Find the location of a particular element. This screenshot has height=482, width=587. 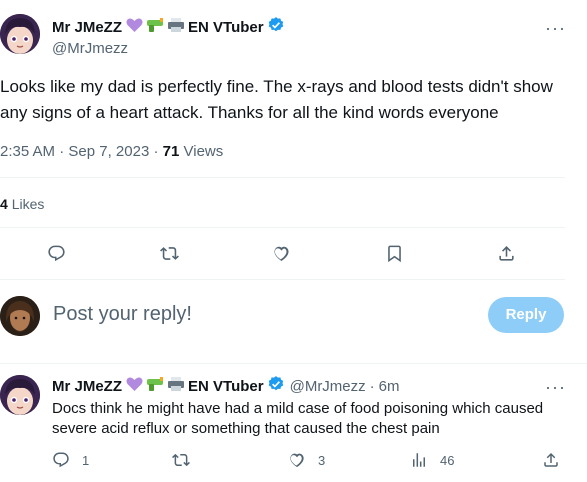

more-options-icon: ··· is located at coordinates (555, 28).